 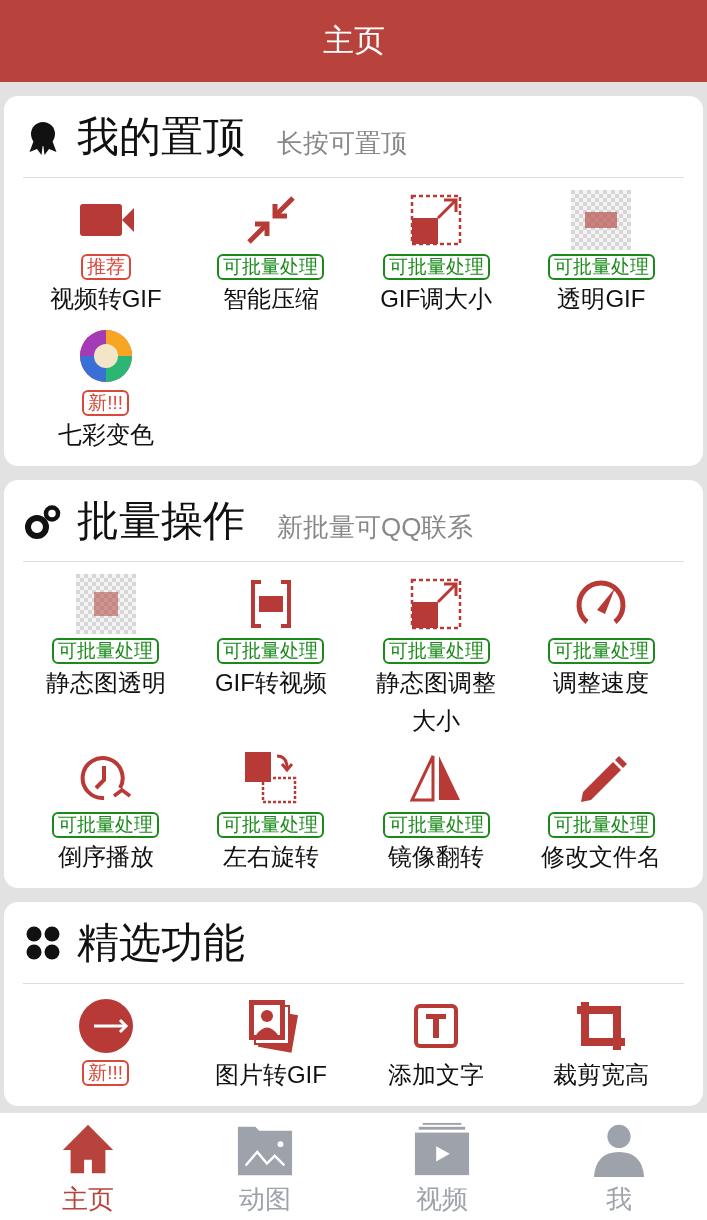 I want to click on feature-tile: 可批量处理 透明GIF, so click(x=601, y=254).